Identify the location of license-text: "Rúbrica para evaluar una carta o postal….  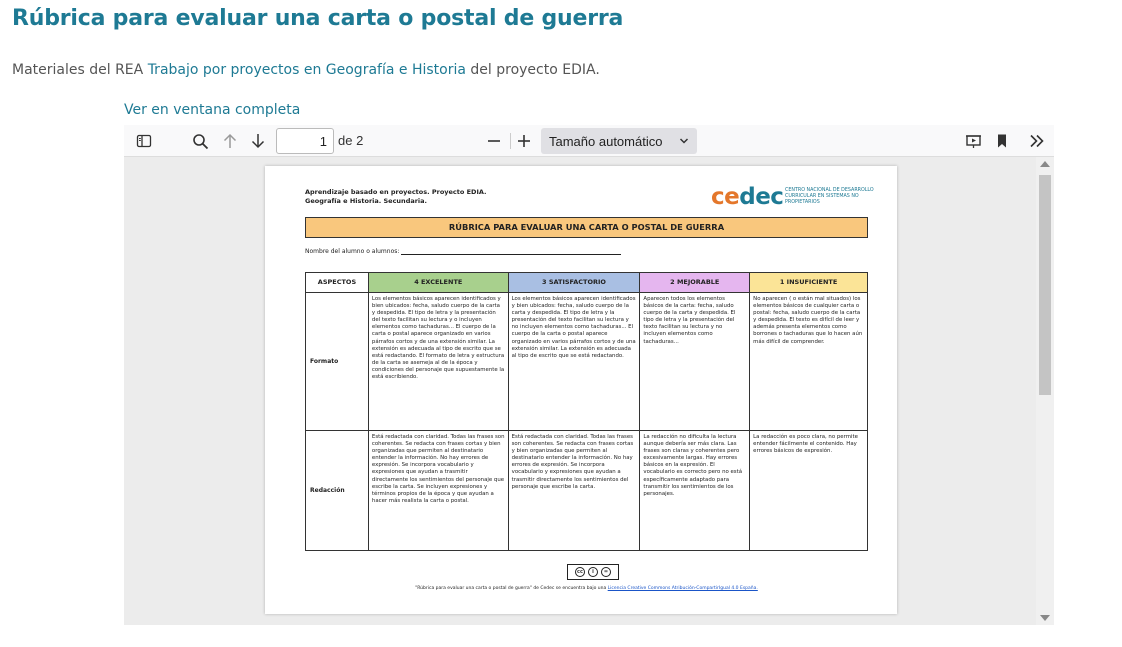
(586, 588).